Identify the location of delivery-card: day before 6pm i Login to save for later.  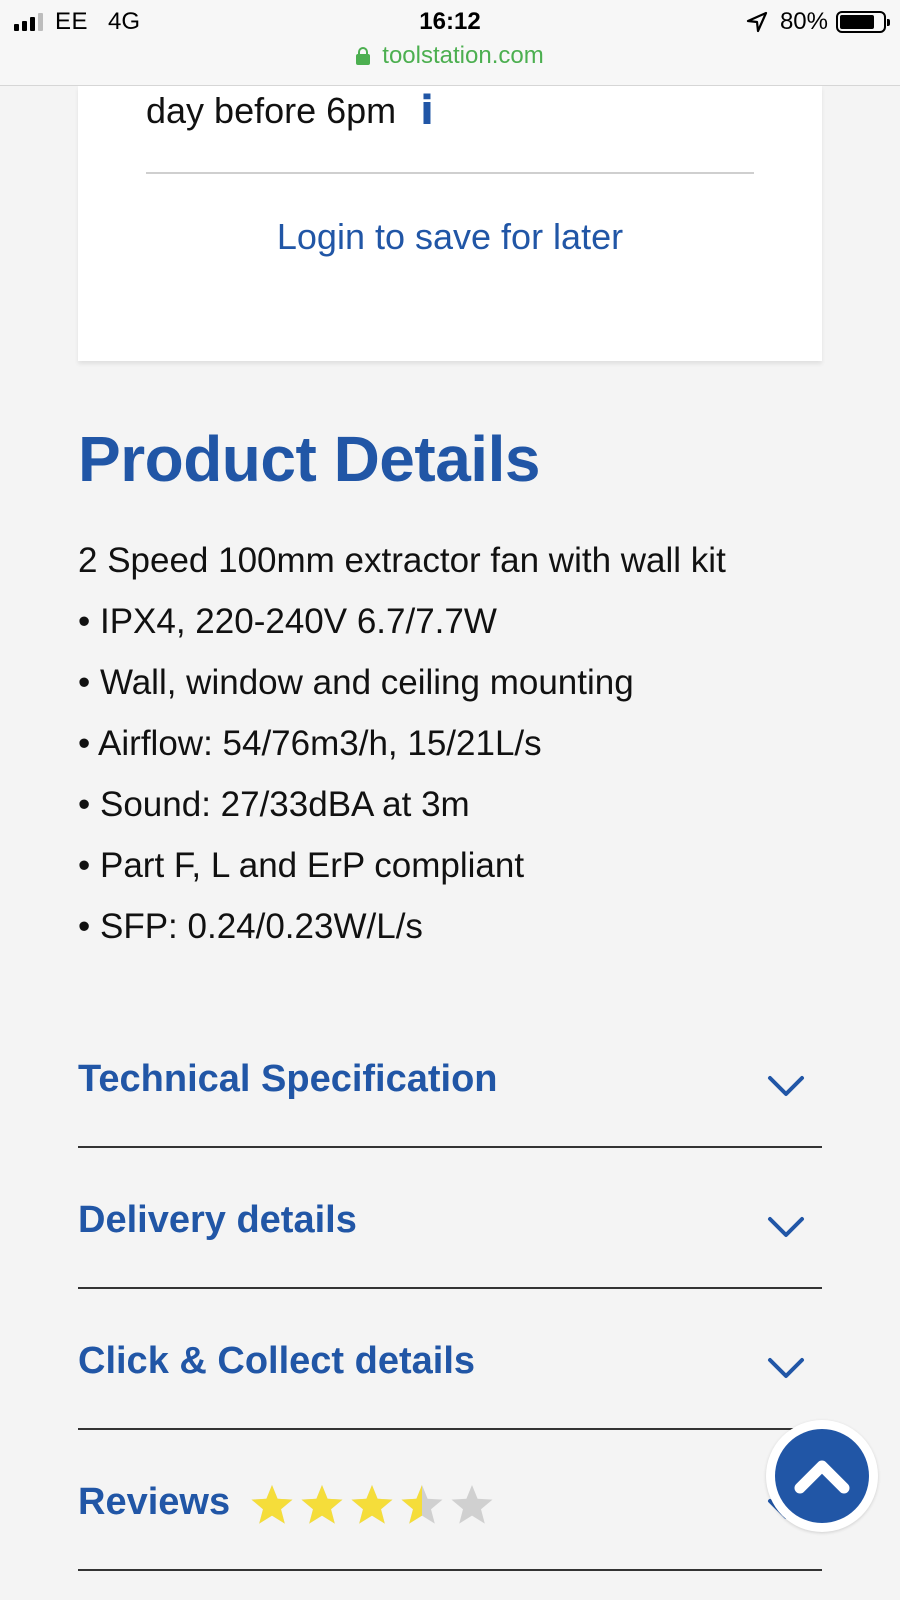
(450, 223).